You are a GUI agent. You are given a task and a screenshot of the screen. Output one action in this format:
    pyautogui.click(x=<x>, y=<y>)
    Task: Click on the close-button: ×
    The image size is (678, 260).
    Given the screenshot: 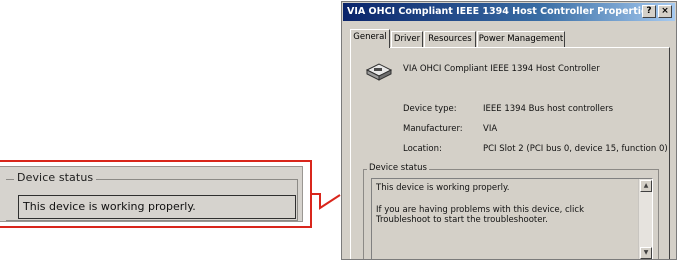 What is the action you would take?
    pyautogui.click(x=665, y=11)
    